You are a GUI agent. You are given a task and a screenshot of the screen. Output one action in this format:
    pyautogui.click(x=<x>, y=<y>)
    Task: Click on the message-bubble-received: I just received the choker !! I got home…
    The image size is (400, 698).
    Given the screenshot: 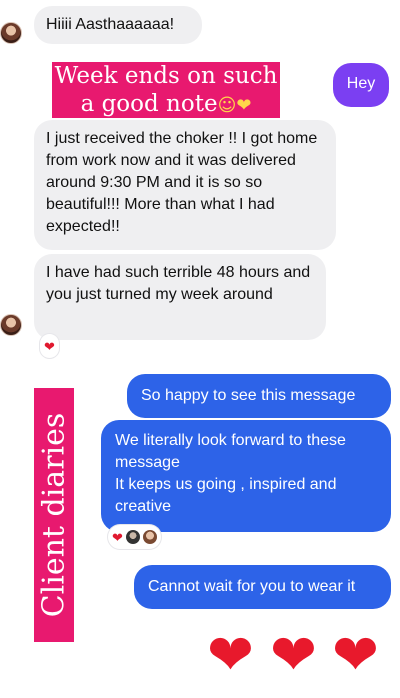 What is the action you would take?
    pyautogui.click(x=185, y=185)
    